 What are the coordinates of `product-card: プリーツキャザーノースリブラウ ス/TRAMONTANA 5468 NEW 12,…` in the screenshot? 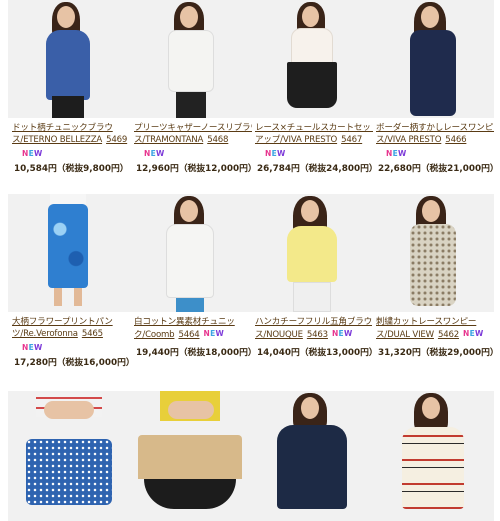 It's located at (193, 87).